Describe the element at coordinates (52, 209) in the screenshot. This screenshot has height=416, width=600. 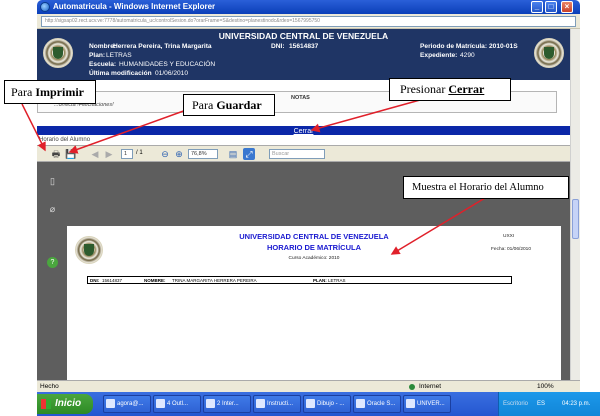
I see `attachments-icon: ⌀` at that location.